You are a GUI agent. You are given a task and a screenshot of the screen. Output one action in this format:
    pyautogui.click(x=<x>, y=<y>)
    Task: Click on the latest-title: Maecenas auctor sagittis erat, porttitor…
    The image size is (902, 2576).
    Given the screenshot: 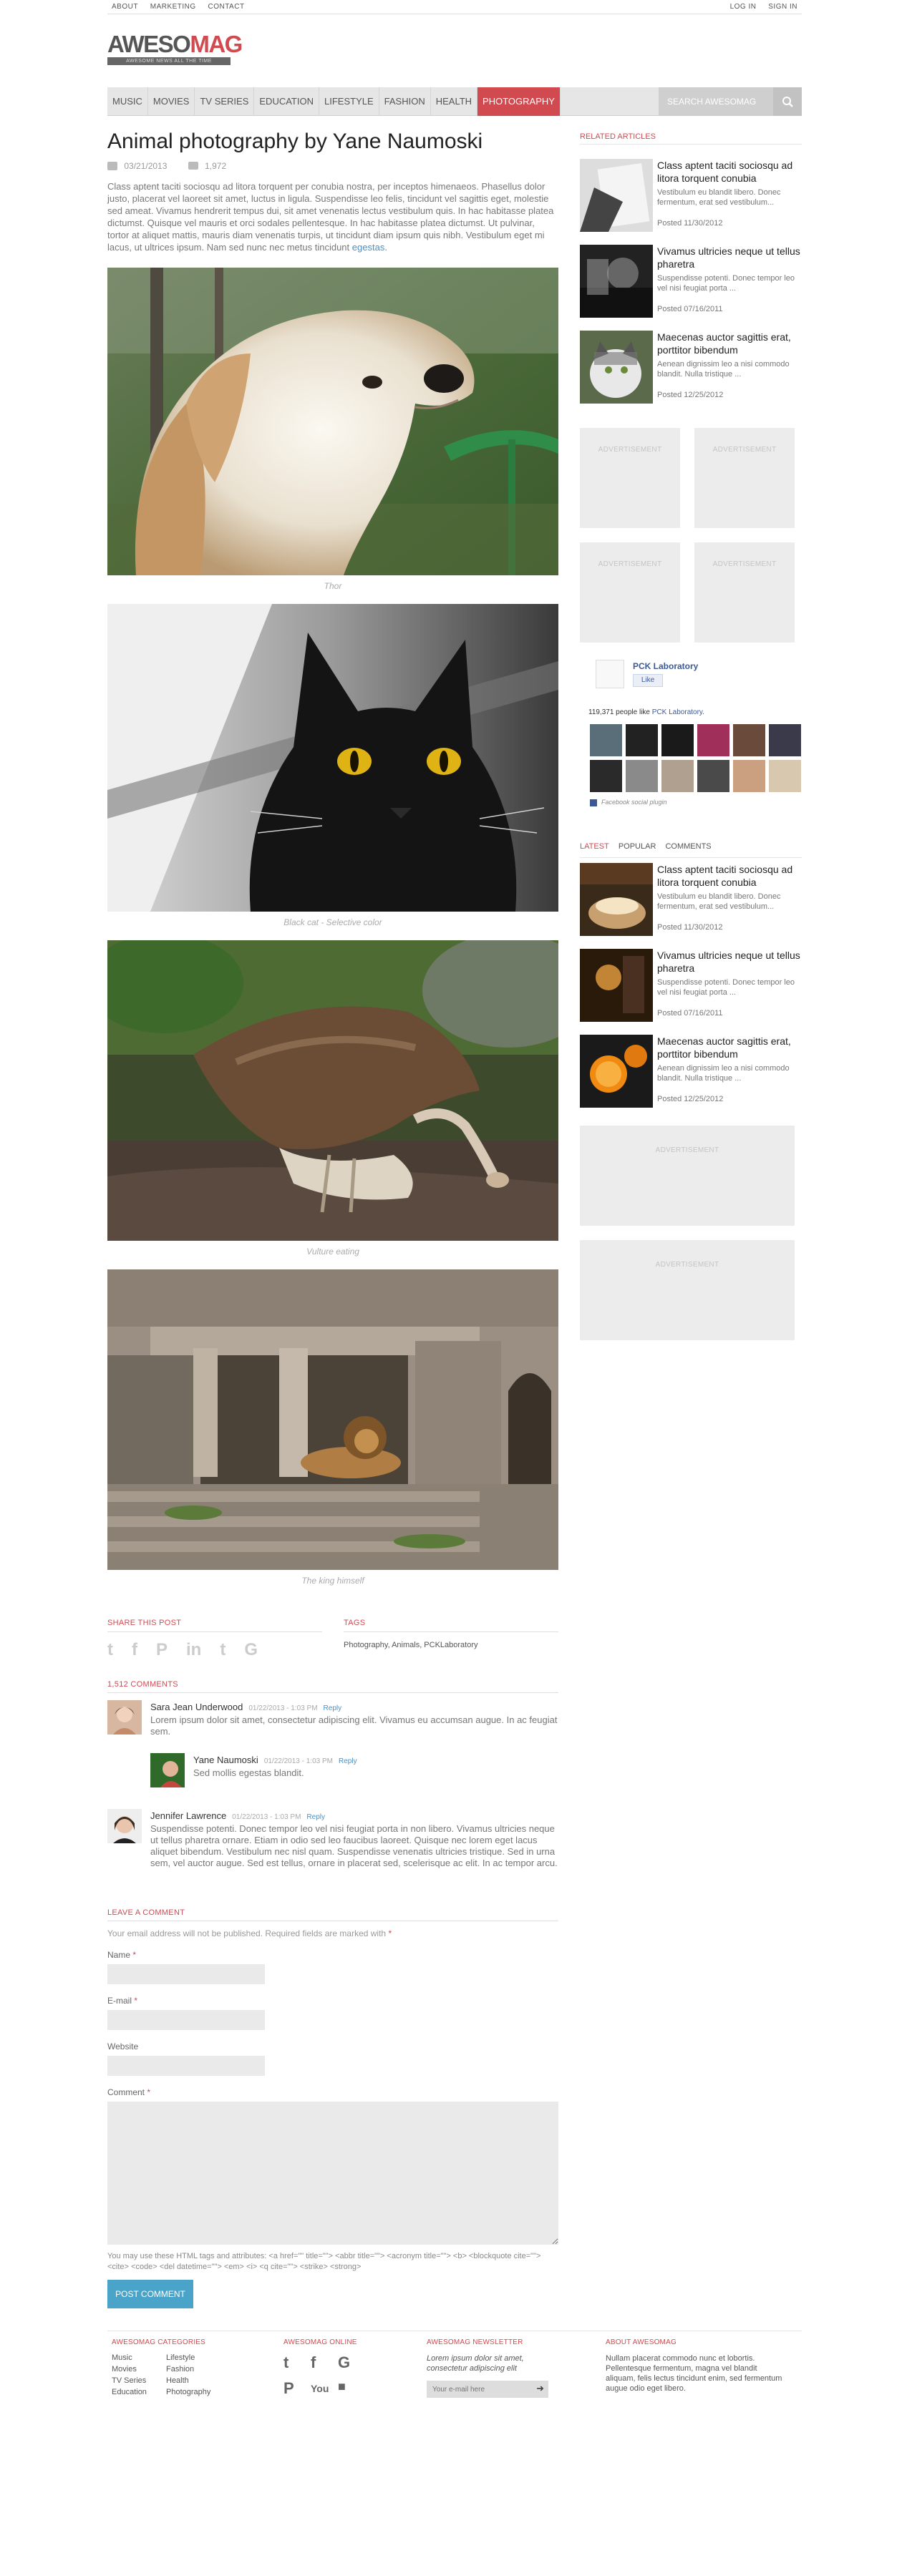 What is the action you would take?
    pyautogui.click(x=730, y=1047)
    